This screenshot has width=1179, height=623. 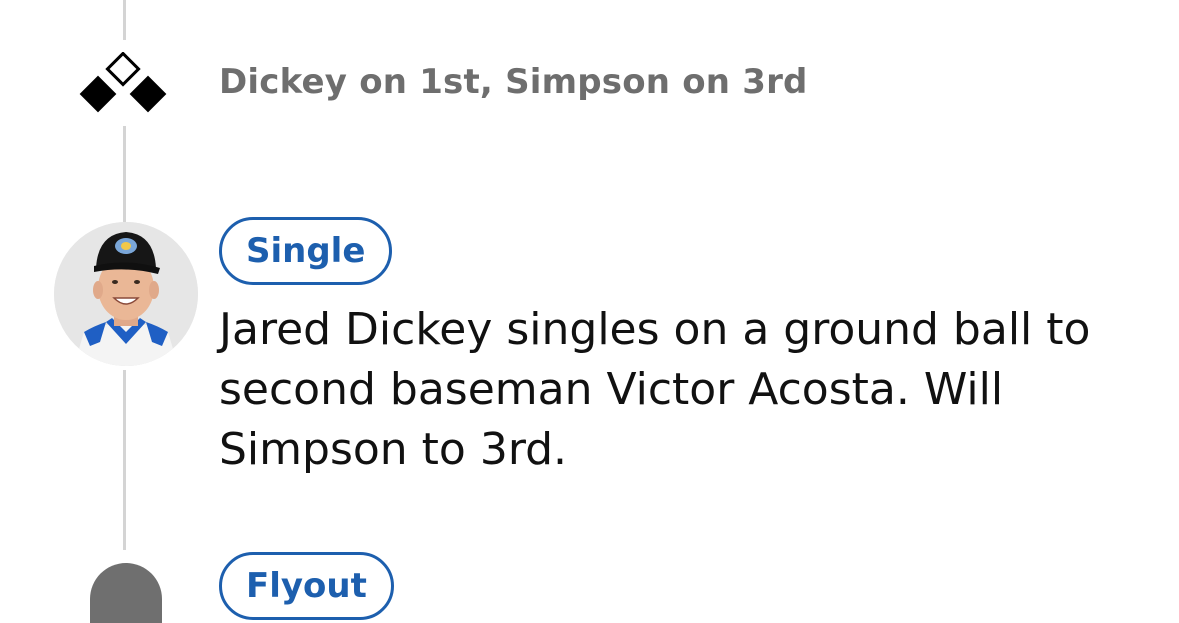 What do you see at coordinates (306, 251) in the screenshot?
I see `play-type-tag: Single` at bounding box center [306, 251].